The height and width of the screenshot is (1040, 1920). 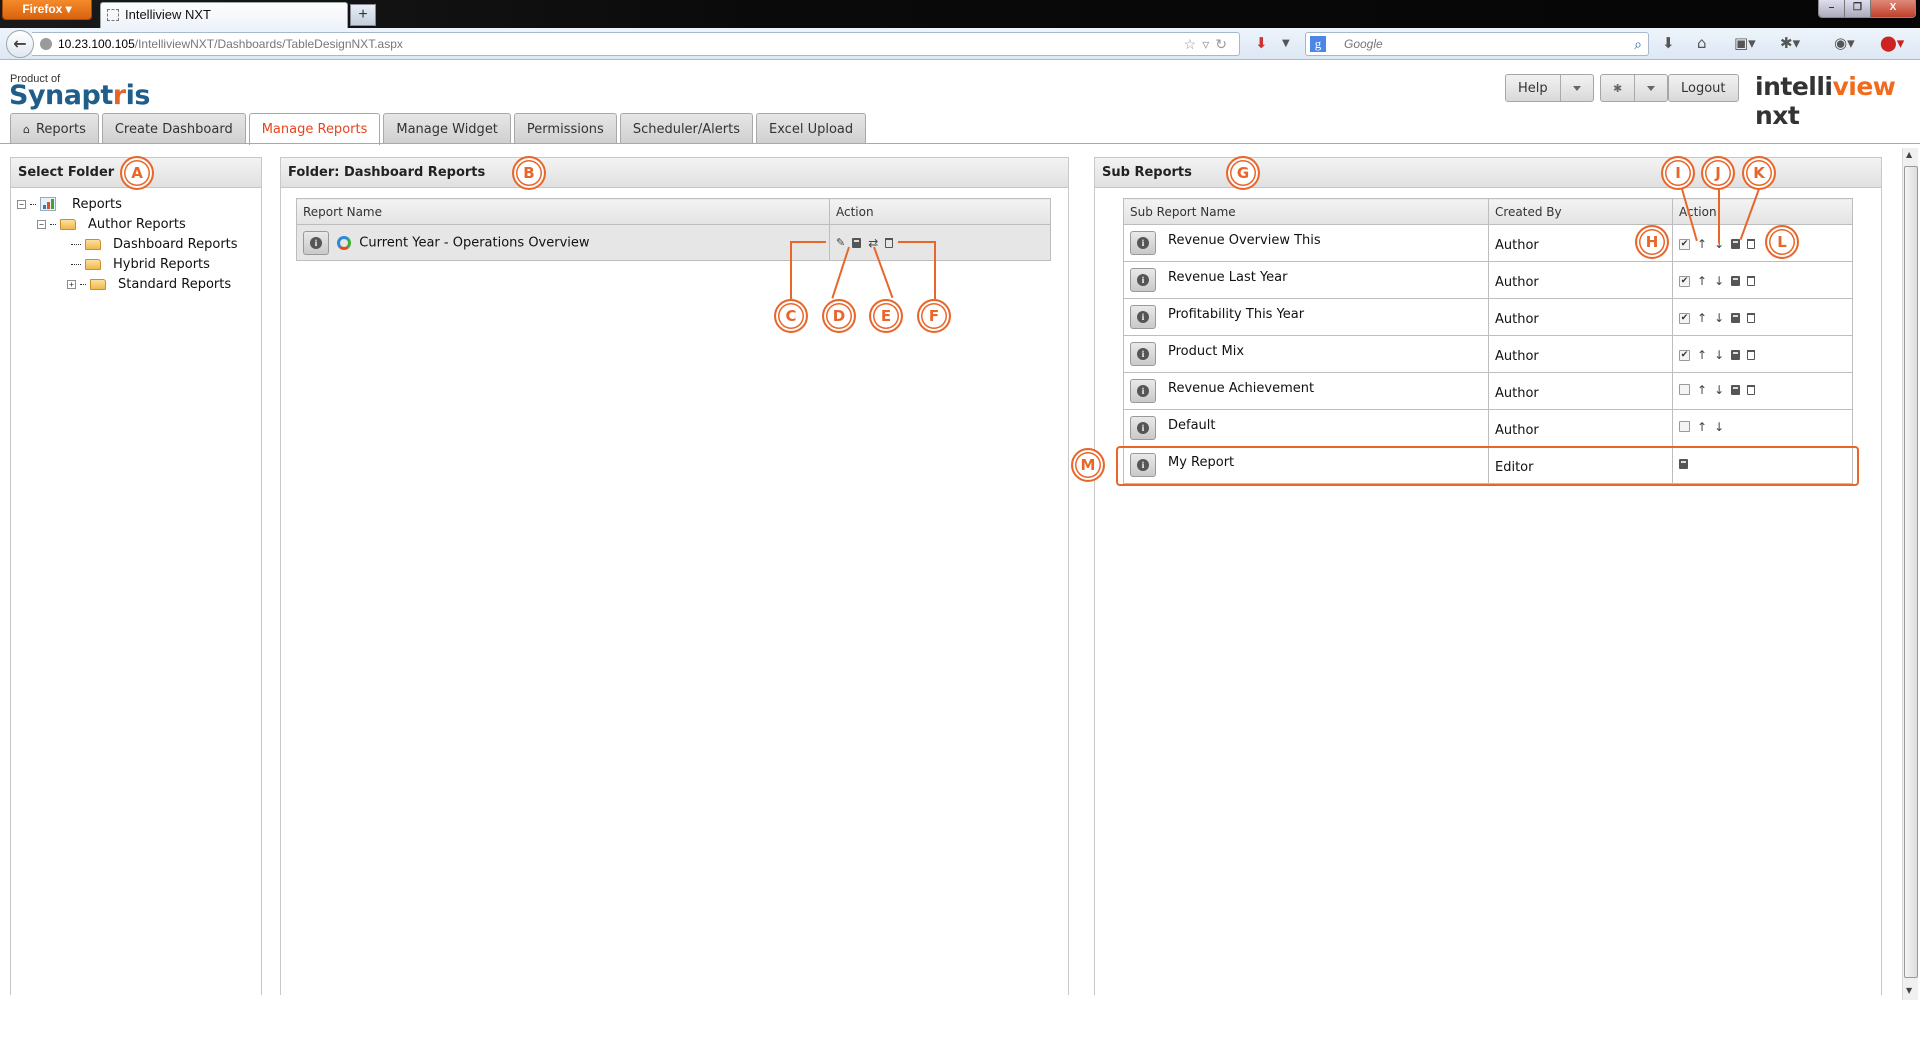 I want to click on tab-manage-widget: Manage Widget, so click(x=447, y=128).